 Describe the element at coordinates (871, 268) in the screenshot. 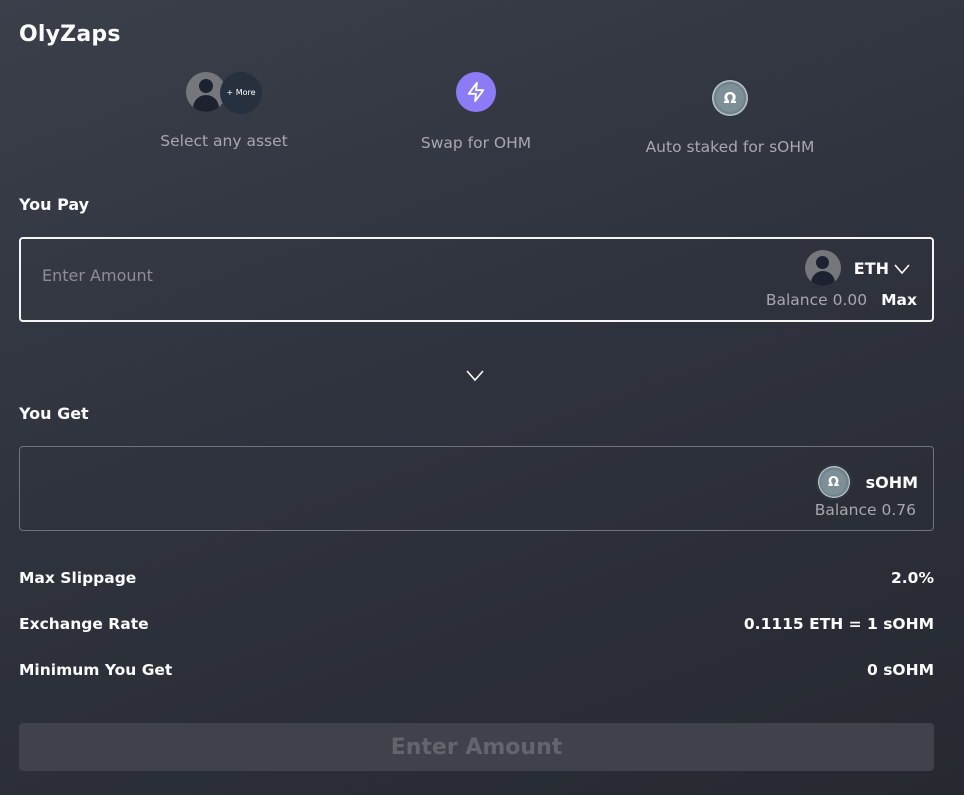

I see `pay-token-name: ETH` at that location.